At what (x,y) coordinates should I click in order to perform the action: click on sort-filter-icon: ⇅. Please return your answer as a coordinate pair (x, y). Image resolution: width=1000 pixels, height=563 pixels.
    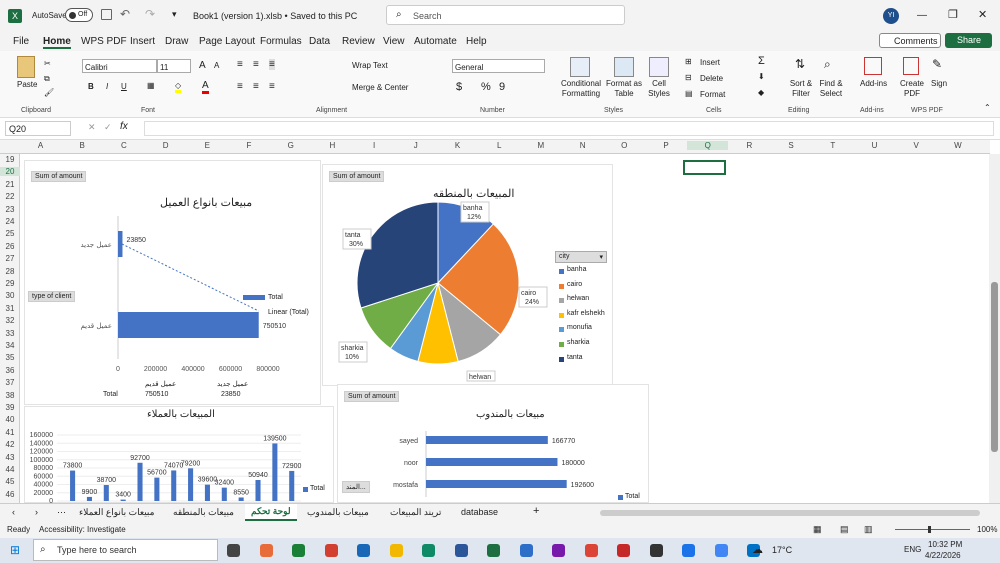
    Looking at the image, I should click on (800, 64).